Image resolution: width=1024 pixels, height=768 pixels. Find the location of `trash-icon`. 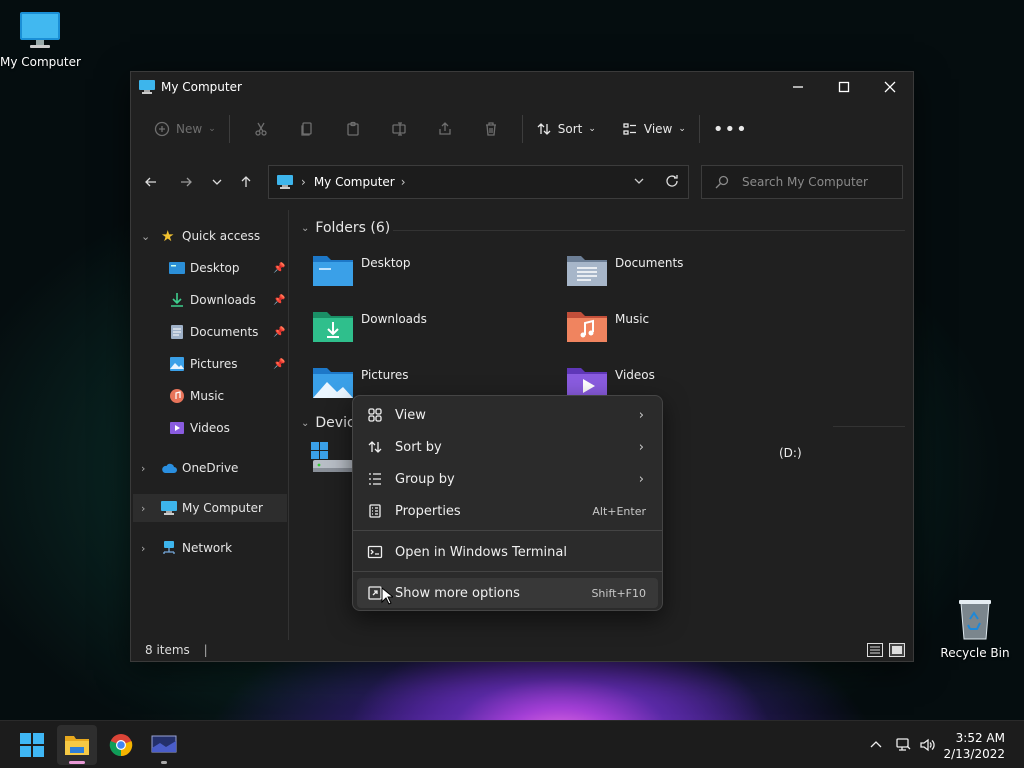

trash-icon is located at coordinates (490, 129).